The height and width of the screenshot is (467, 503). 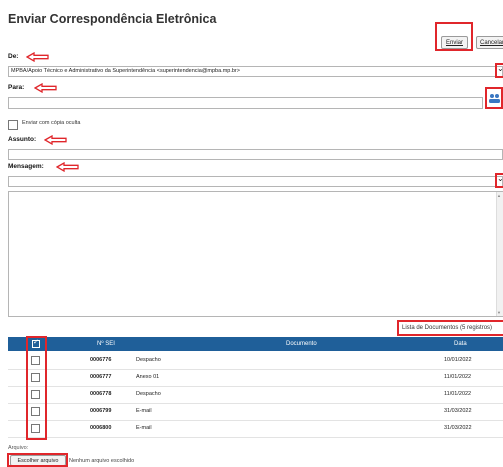 What do you see at coordinates (112, 19) in the screenshot?
I see `page-title: Enviar Correspondência Eletrônica` at bounding box center [112, 19].